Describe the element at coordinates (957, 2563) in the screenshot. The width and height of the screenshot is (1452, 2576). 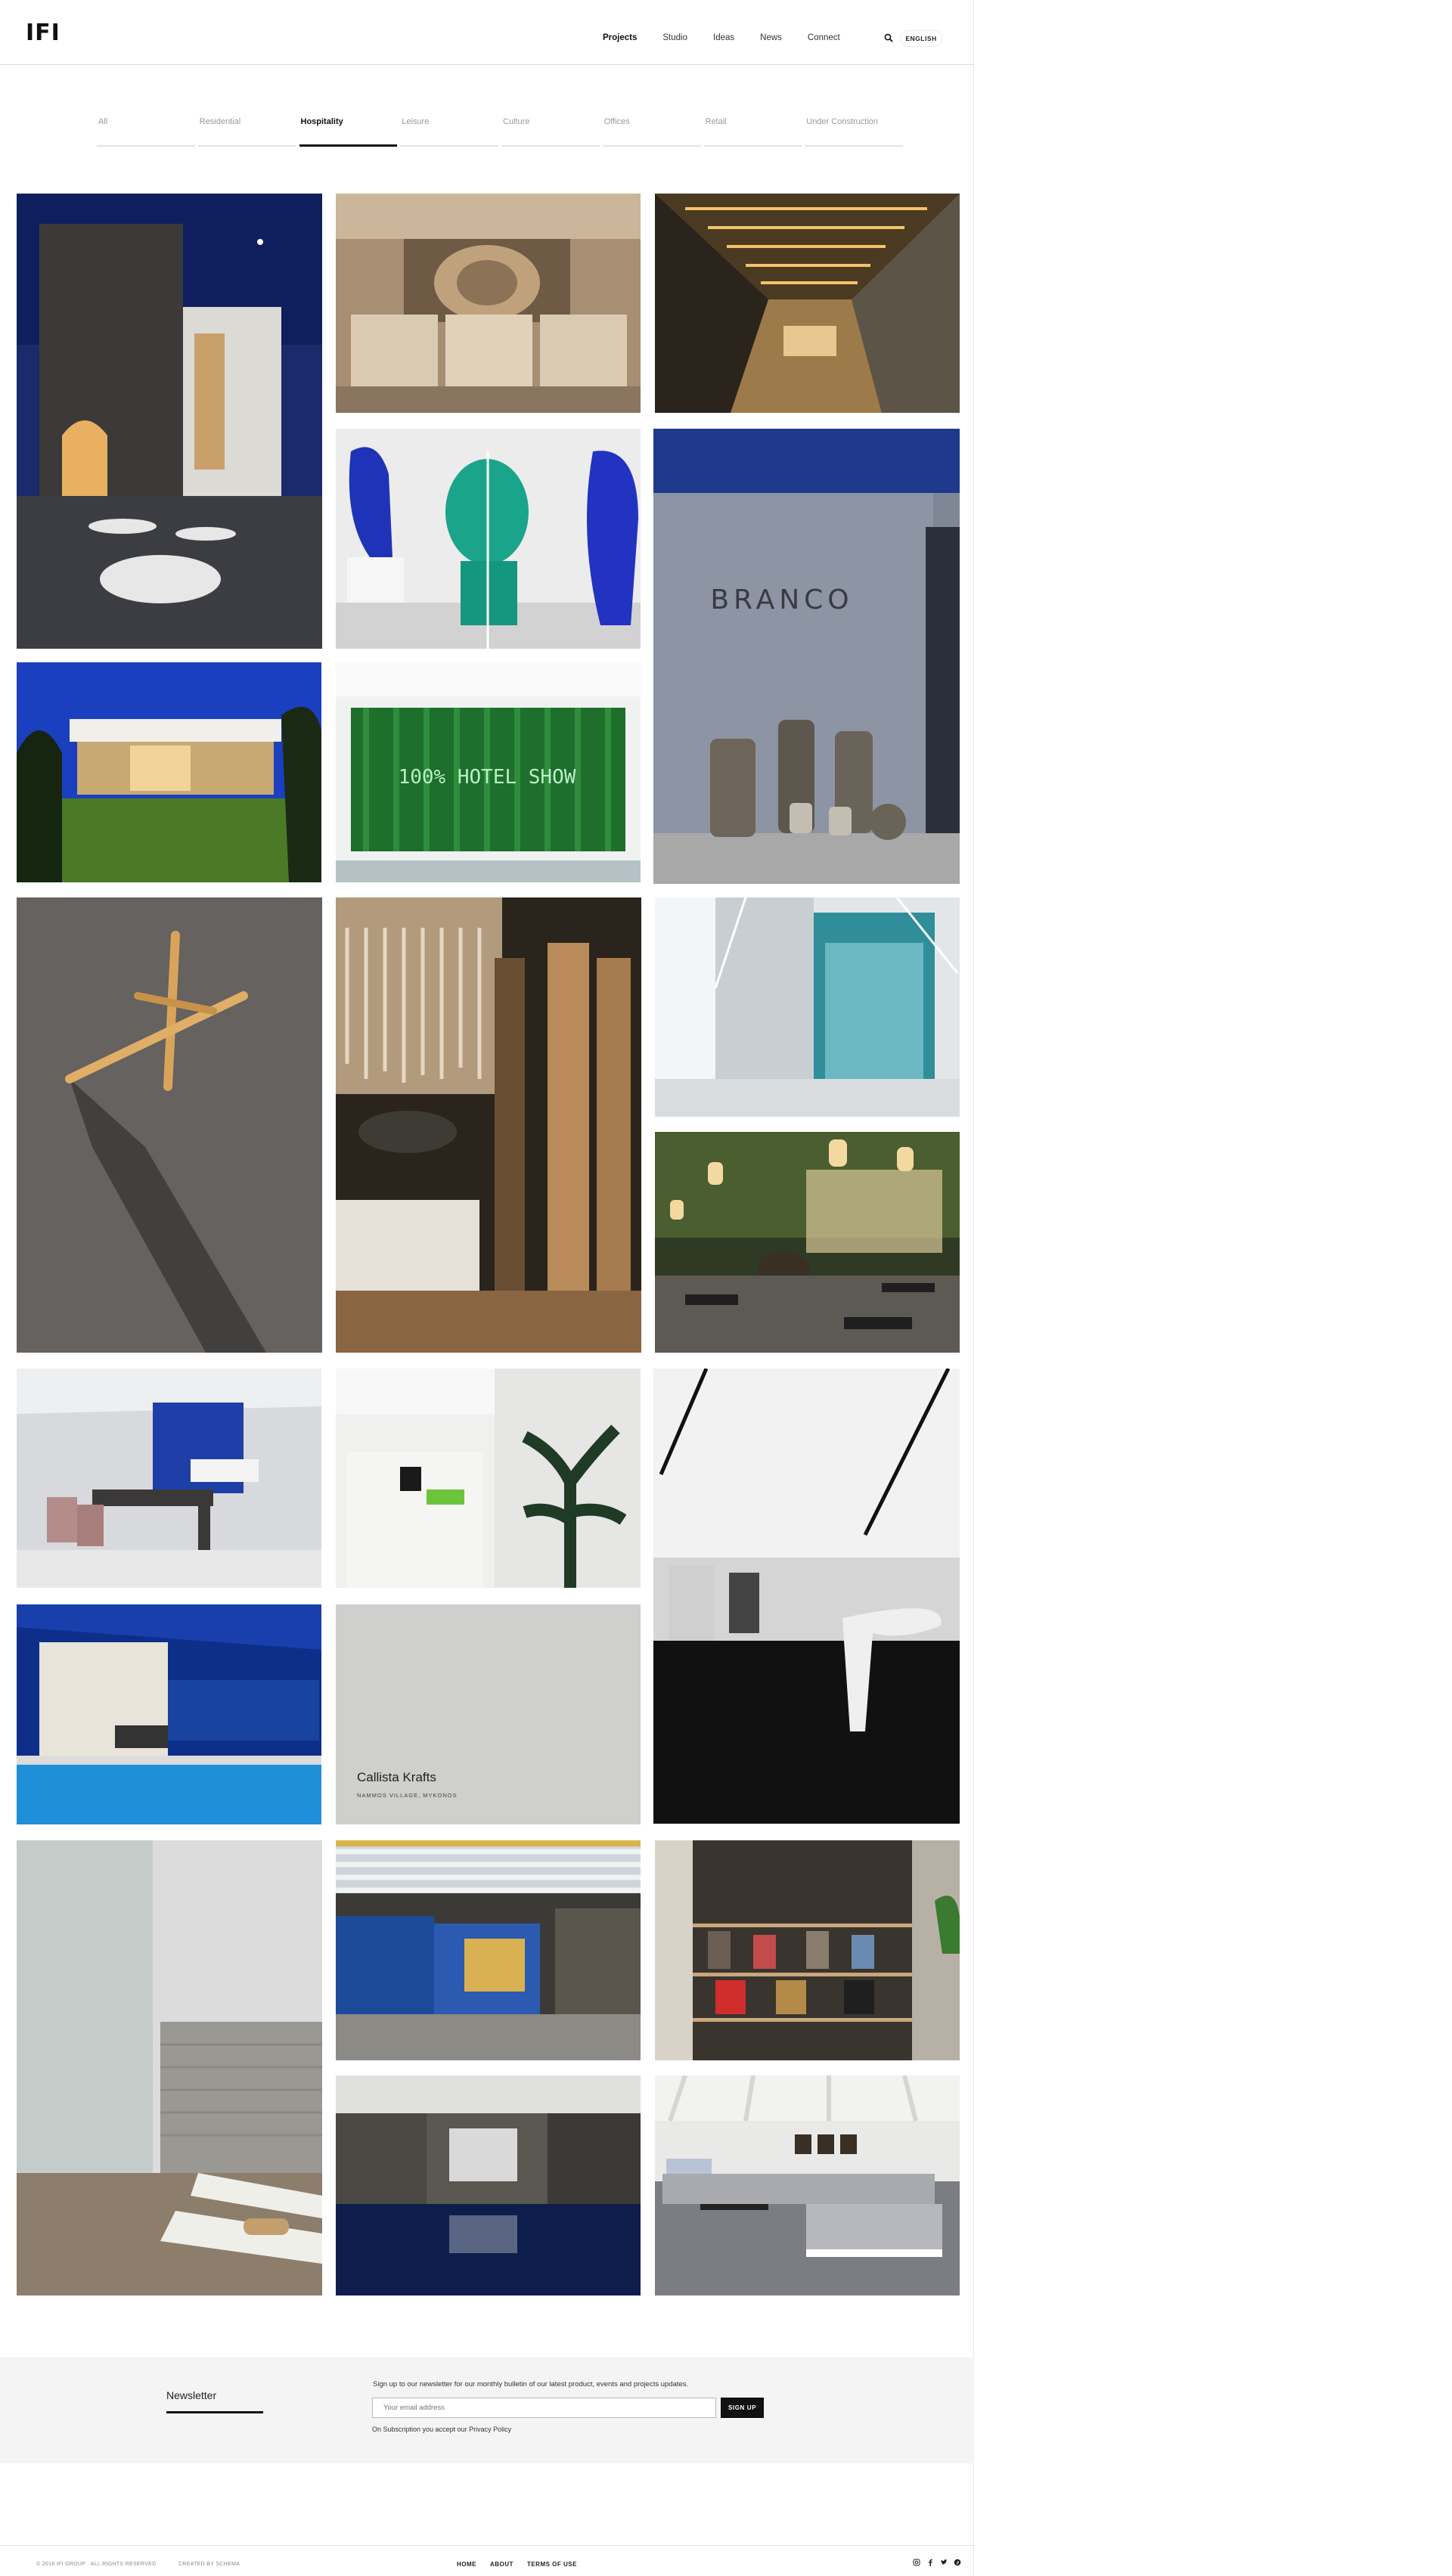
I see `pinterest-icon` at that location.